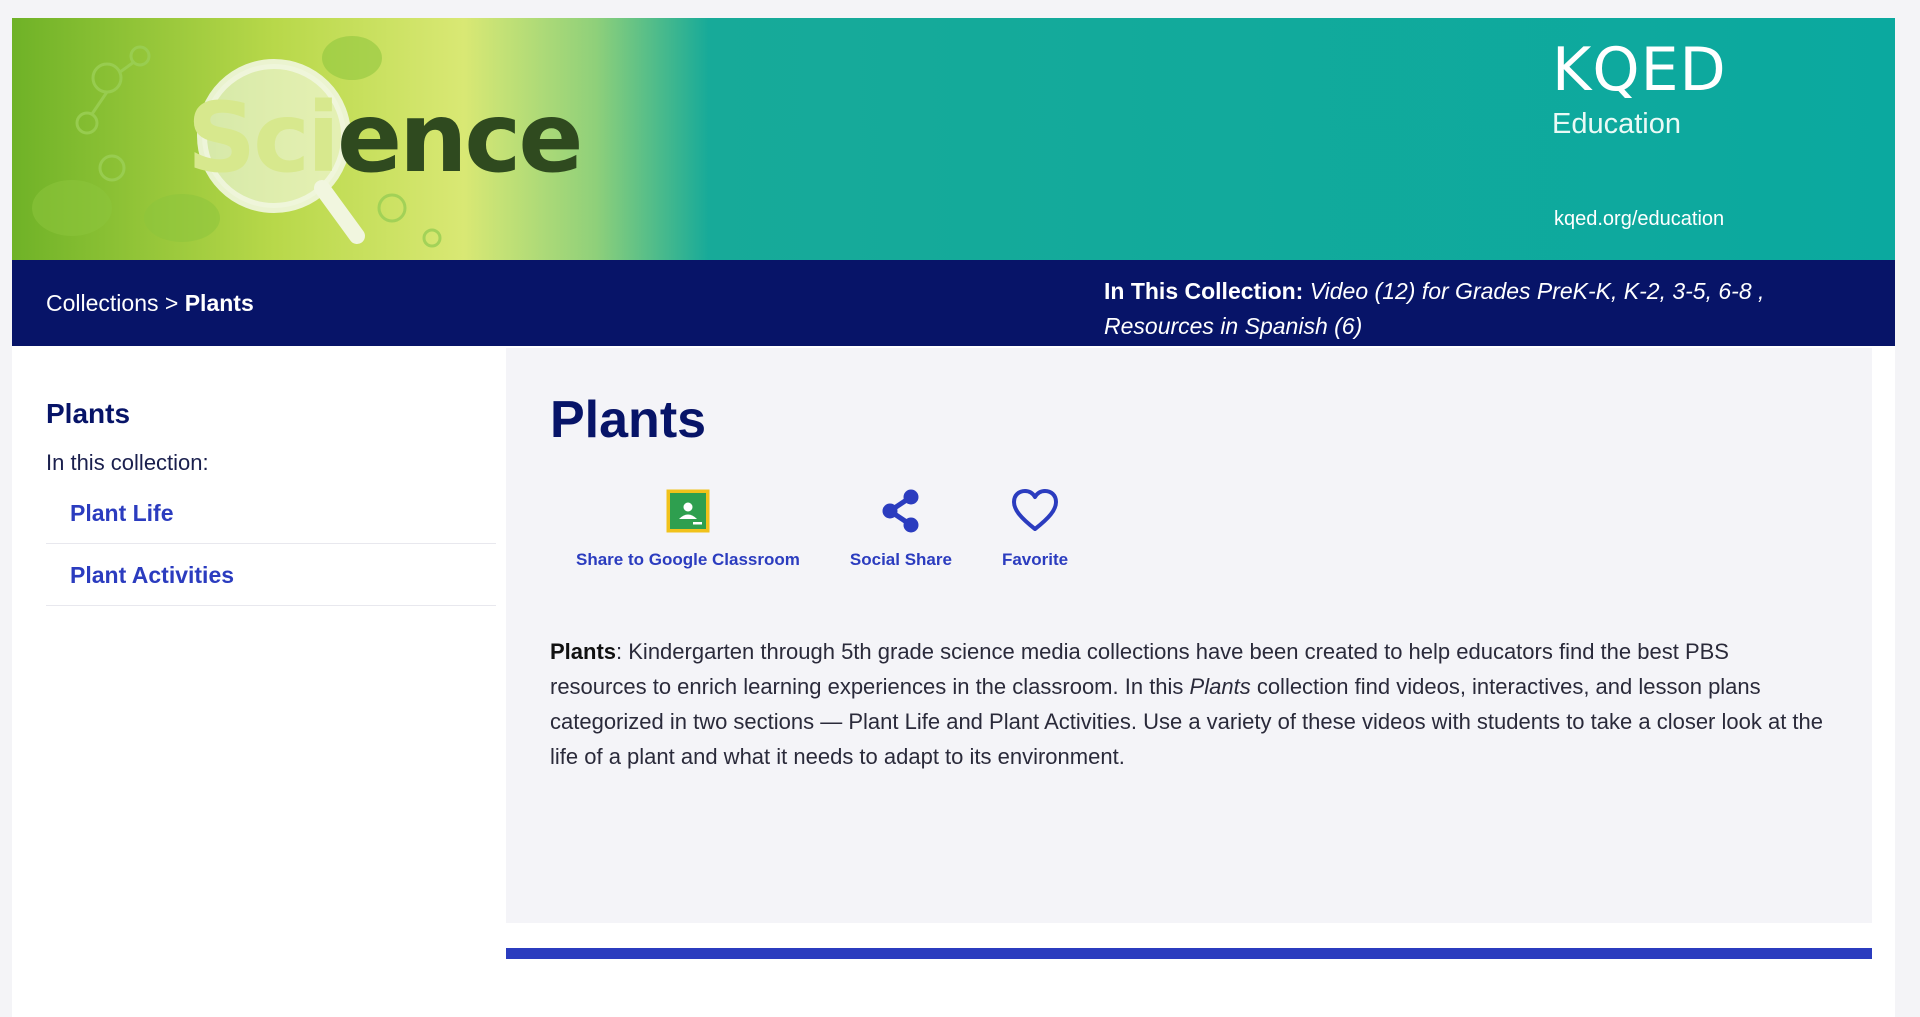 The width and height of the screenshot is (1920, 1017). Describe the element at coordinates (900, 559) in the screenshot. I see `social-share-label: Social Share` at that location.